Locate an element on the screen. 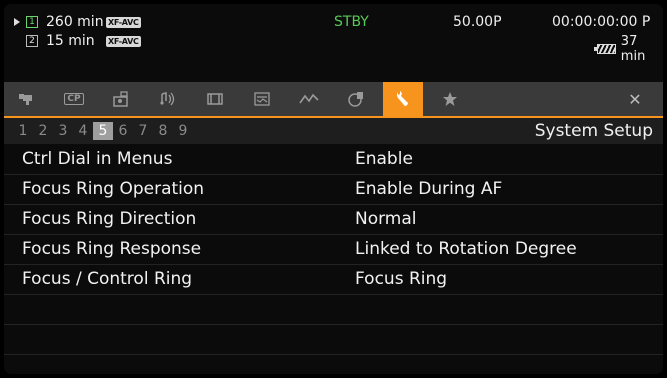 Image resolution: width=667 pixels, height=378 pixels. assistance-functions-icon is located at coordinates (309, 98).